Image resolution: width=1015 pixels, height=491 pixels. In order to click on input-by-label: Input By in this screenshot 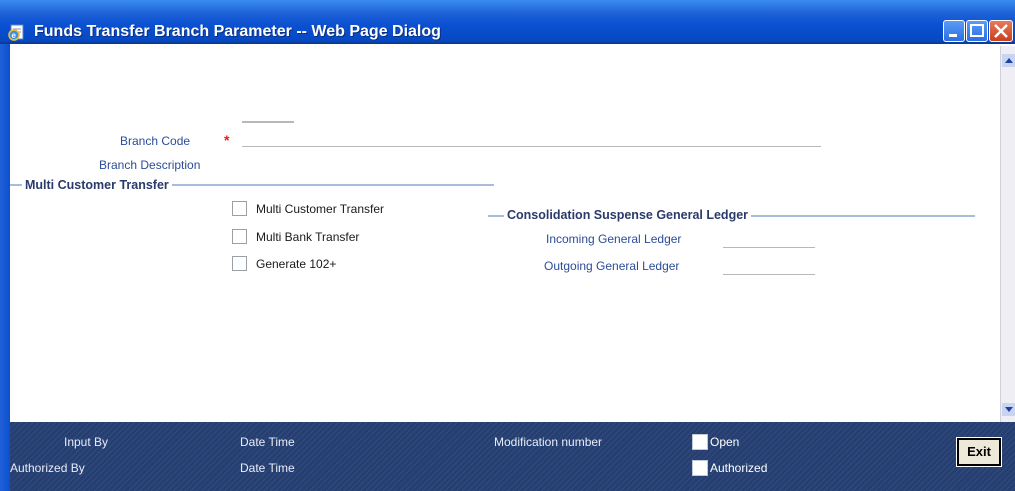, I will do `click(86, 442)`.